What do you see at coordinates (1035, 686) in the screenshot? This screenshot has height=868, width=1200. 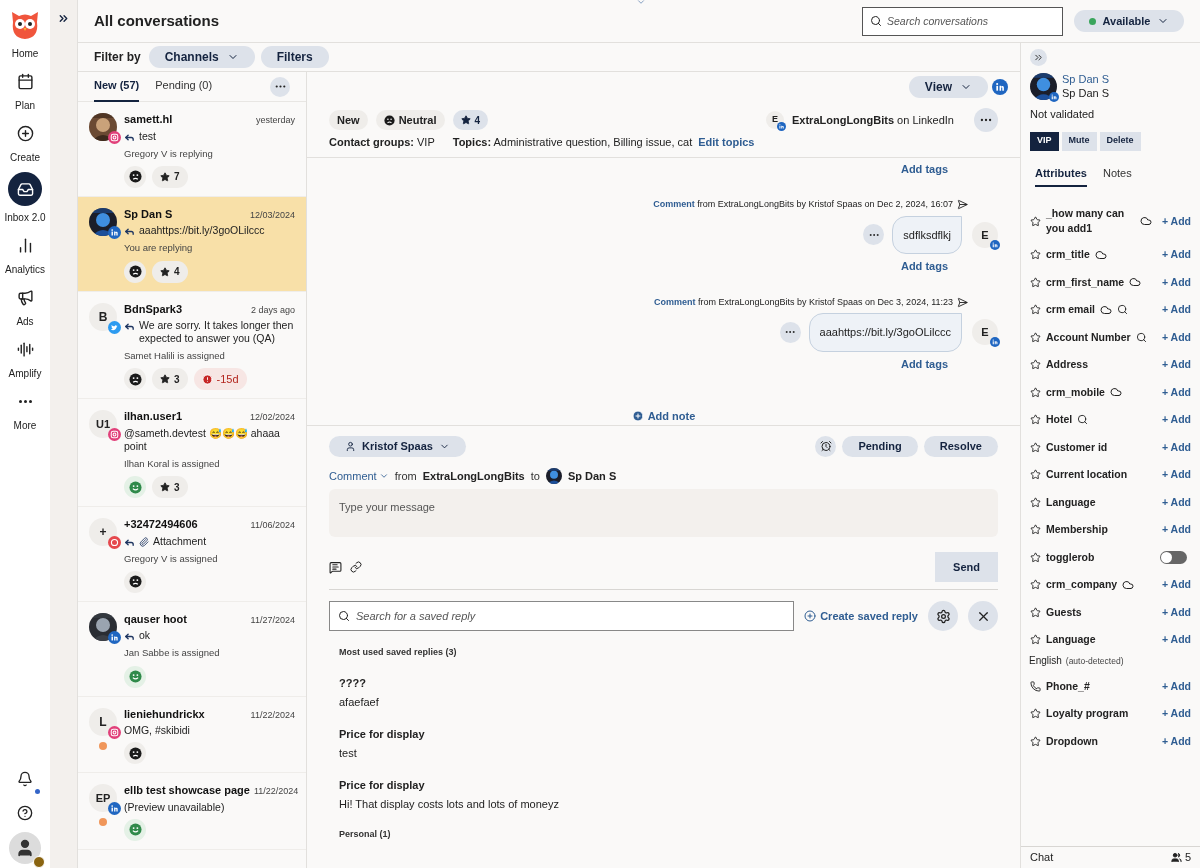 I see `phone-icon` at bounding box center [1035, 686].